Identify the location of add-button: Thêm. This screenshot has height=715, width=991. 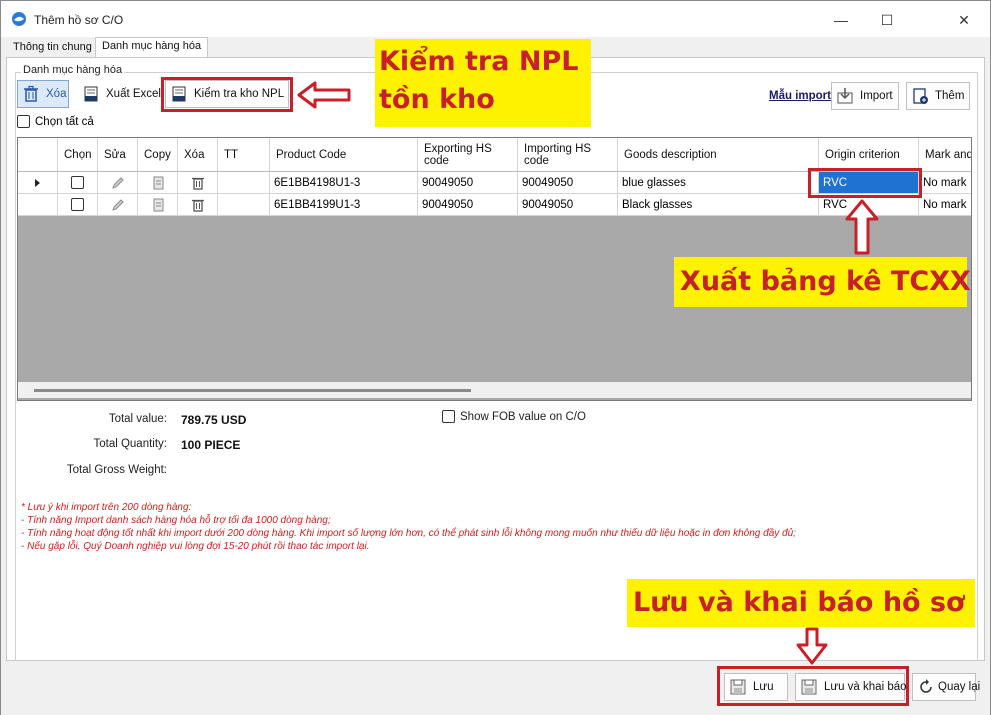
(938, 96).